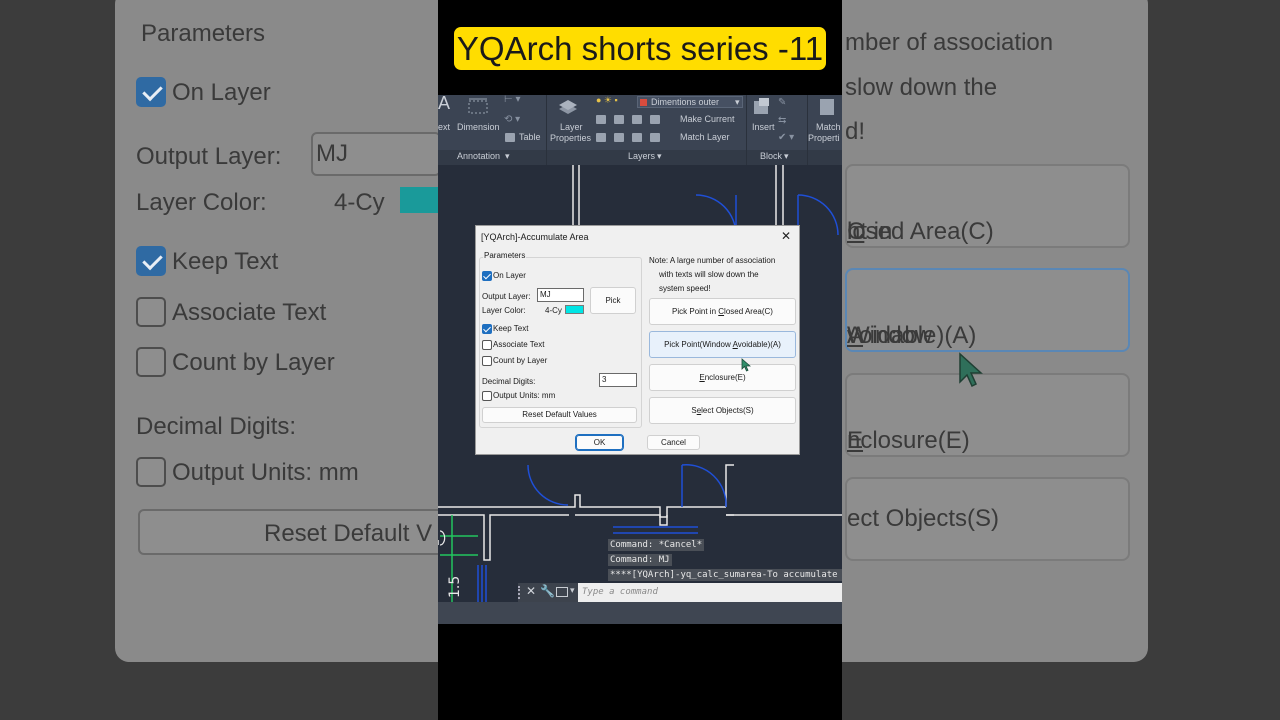  I want to click on pick-point-window-avoidable-button: Pick Point(Window Avoidable)(A), so click(722, 344).